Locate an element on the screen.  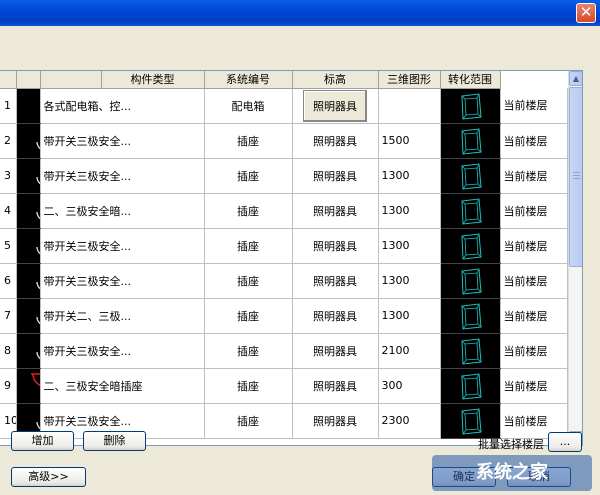
row-name: 二、三极安全暗插座 is located at coordinates (122, 386).